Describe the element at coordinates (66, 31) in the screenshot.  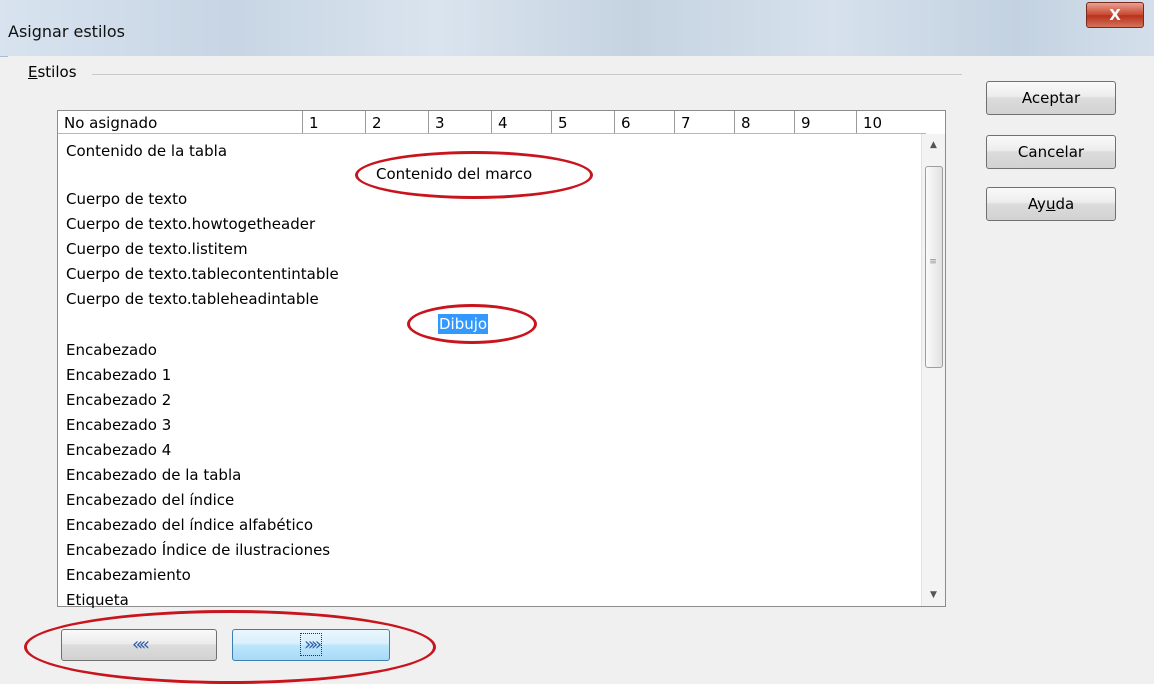
I see `dialog-title: Asignar estilos` at that location.